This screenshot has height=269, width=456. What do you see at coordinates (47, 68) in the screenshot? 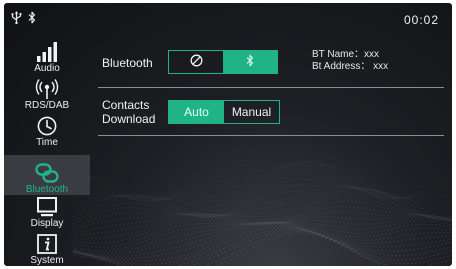
I see `sidebar-item-label: Audio` at bounding box center [47, 68].